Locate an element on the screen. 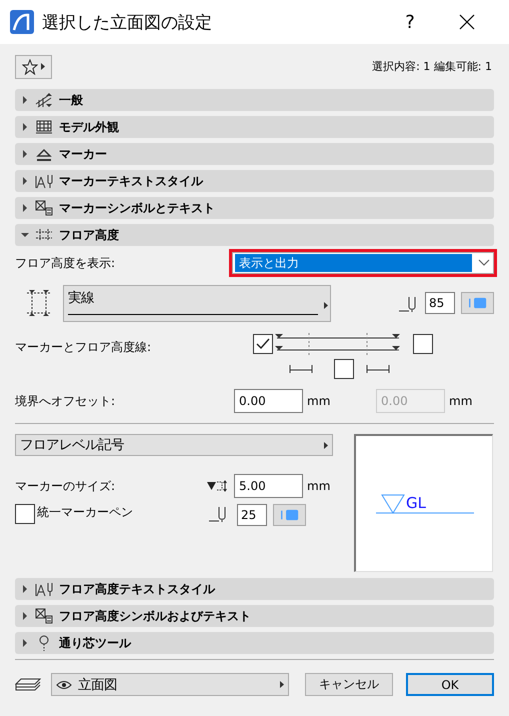  section-header: マーカーテキストスタイル is located at coordinates (254, 181).